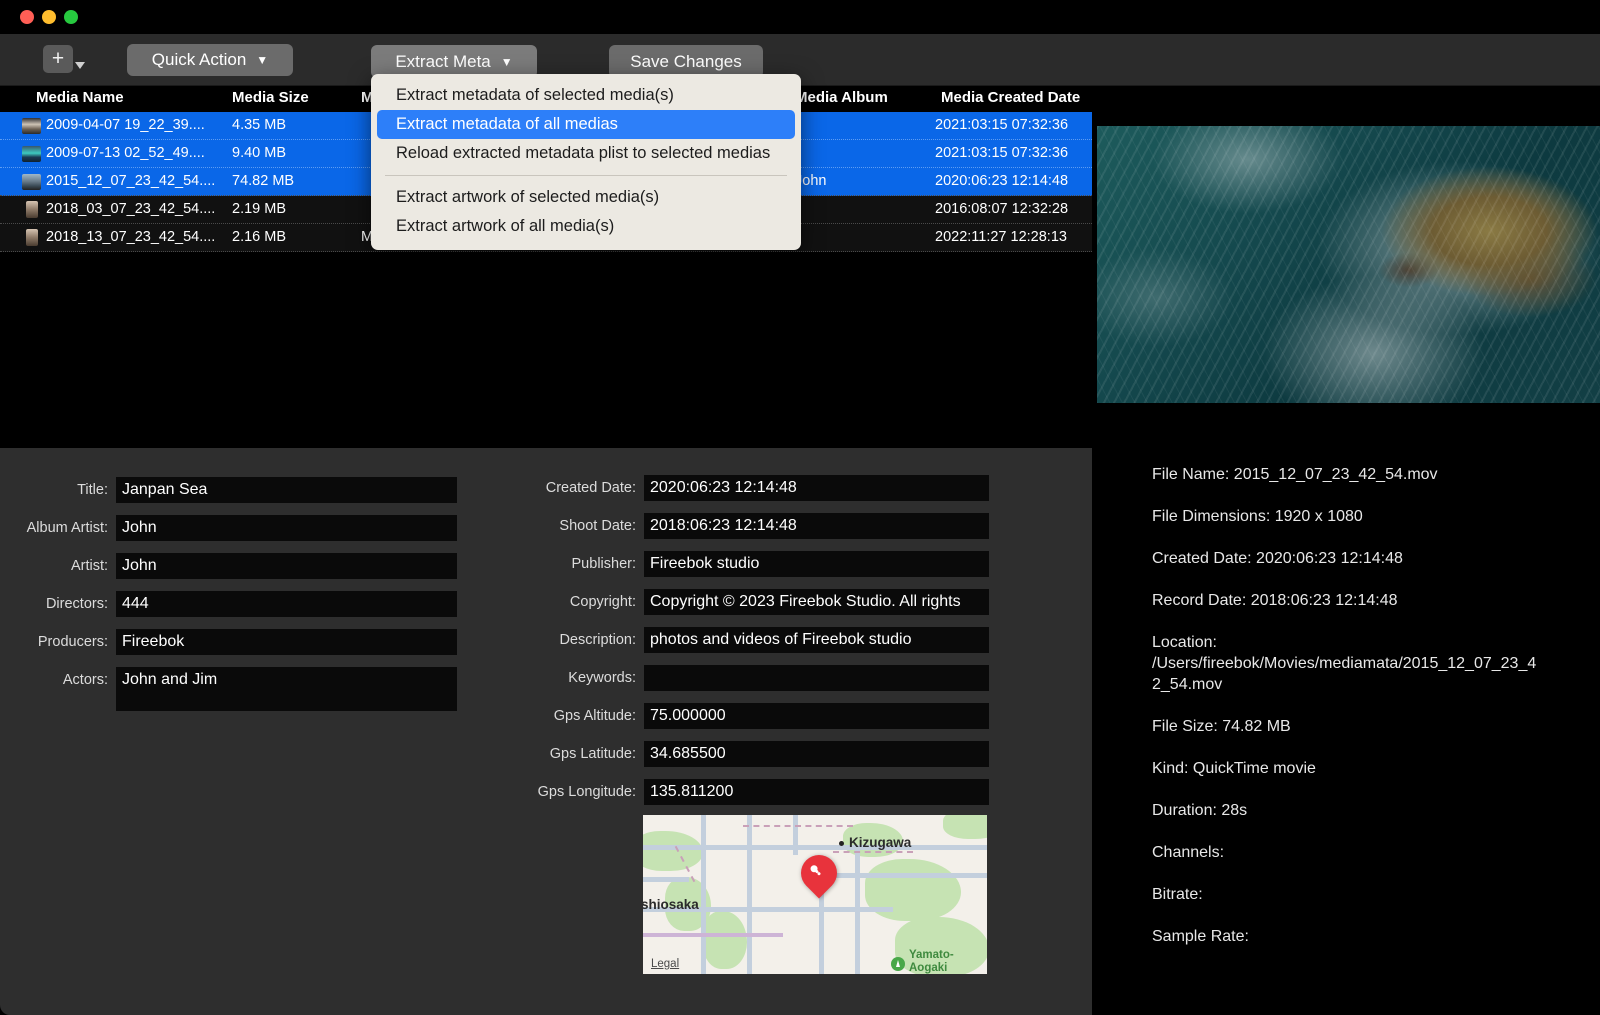  Describe the element at coordinates (270, 97) in the screenshot. I see `column-header-media-size: Media Size` at that location.